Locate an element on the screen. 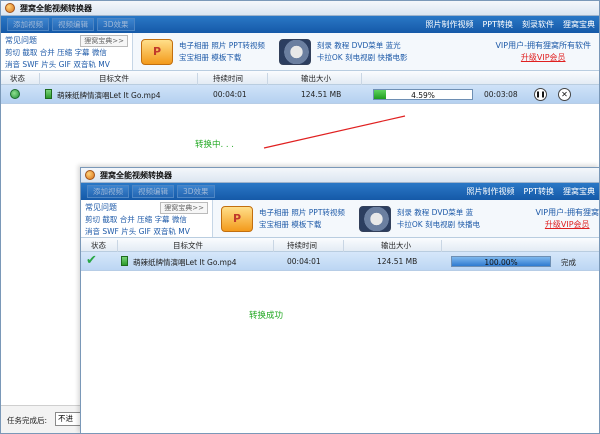 The width and height of the screenshot is (600, 434). toolbar-links: 照片制作视频 PPT转换 刻录软件 狸窝宝典 is located at coordinates (505, 24).